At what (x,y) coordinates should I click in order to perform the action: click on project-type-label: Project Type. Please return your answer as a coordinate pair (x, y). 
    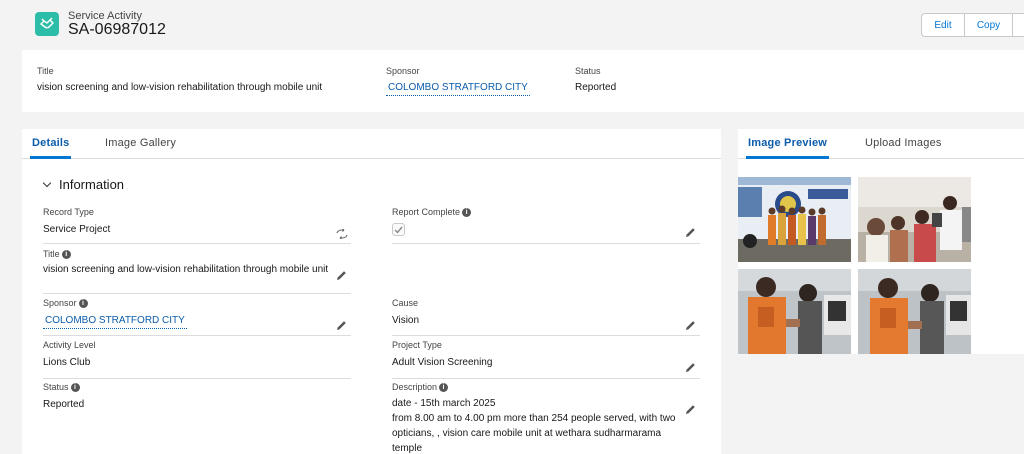
    Looking at the image, I should click on (417, 345).